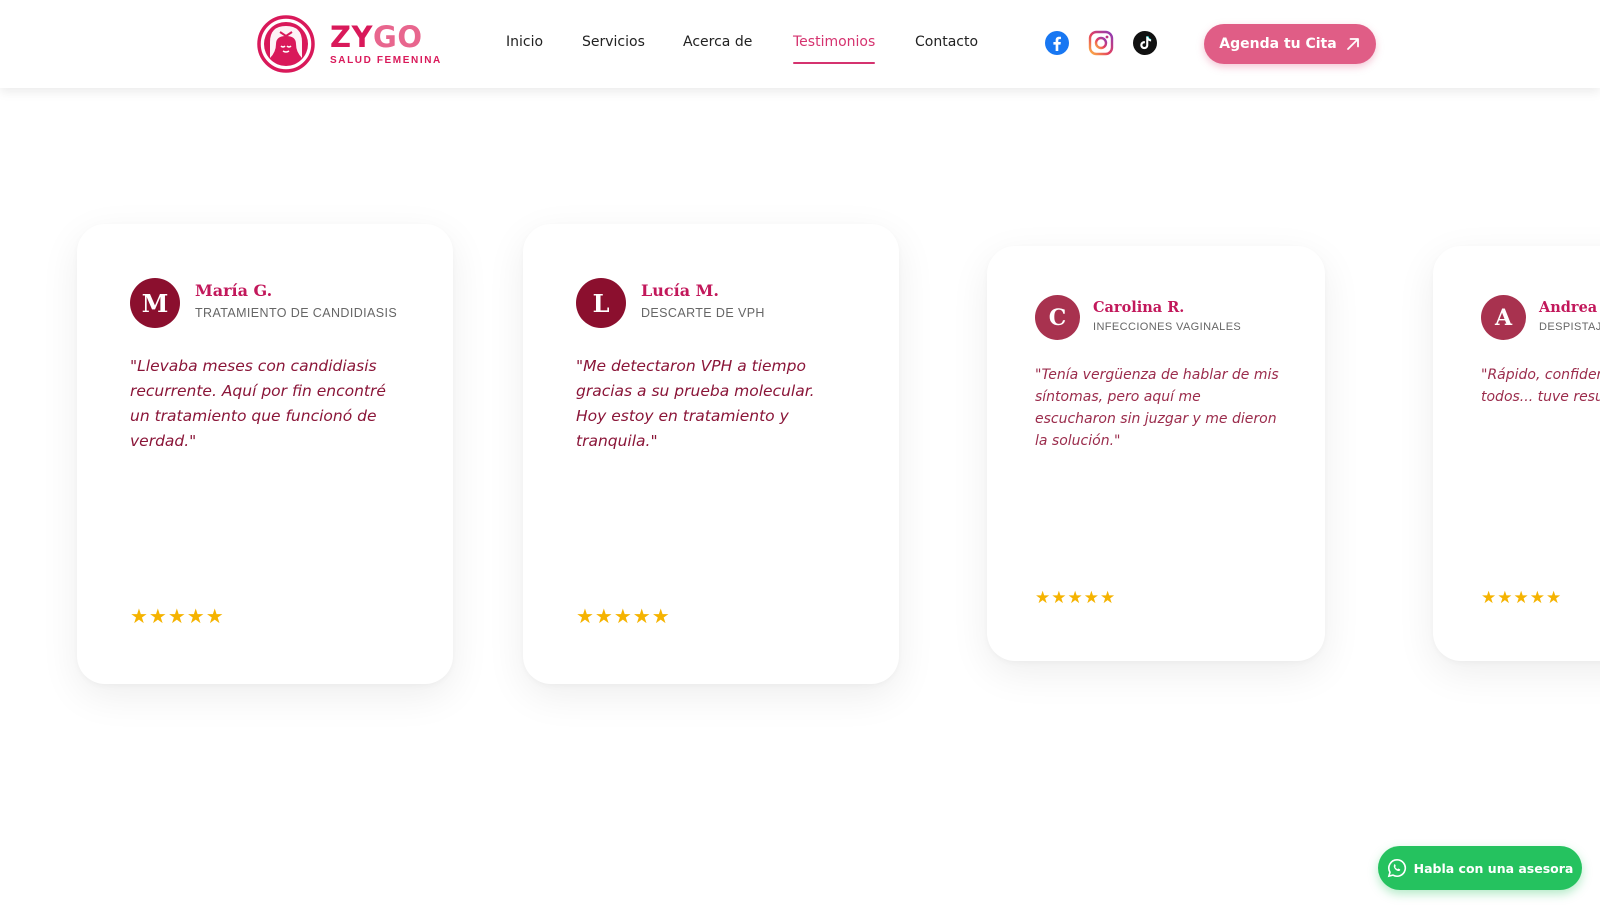  Describe the element at coordinates (601, 303) in the screenshot. I see `avatar: L` at that location.